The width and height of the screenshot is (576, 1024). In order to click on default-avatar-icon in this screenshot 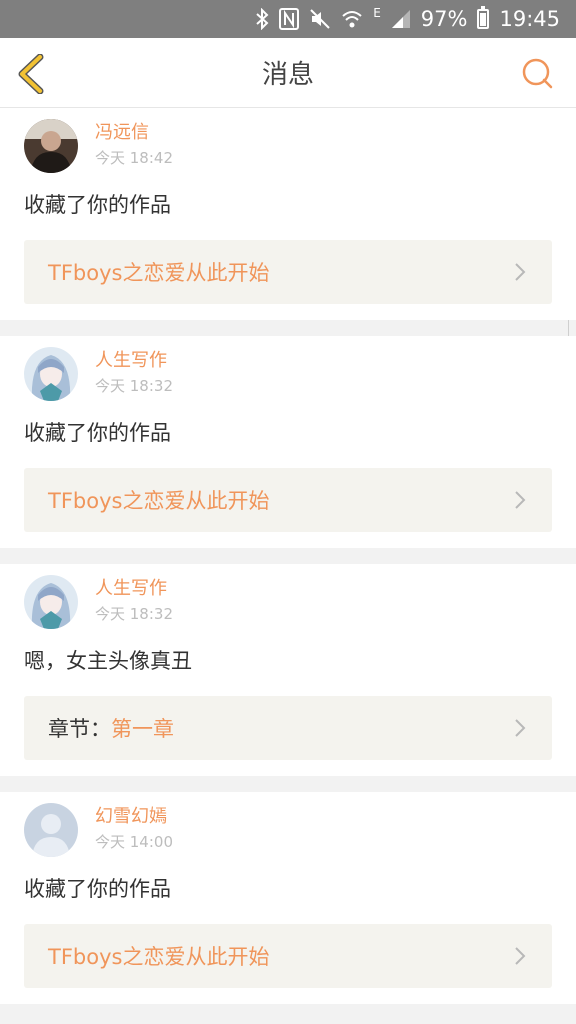, I will do `click(51, 830)`.